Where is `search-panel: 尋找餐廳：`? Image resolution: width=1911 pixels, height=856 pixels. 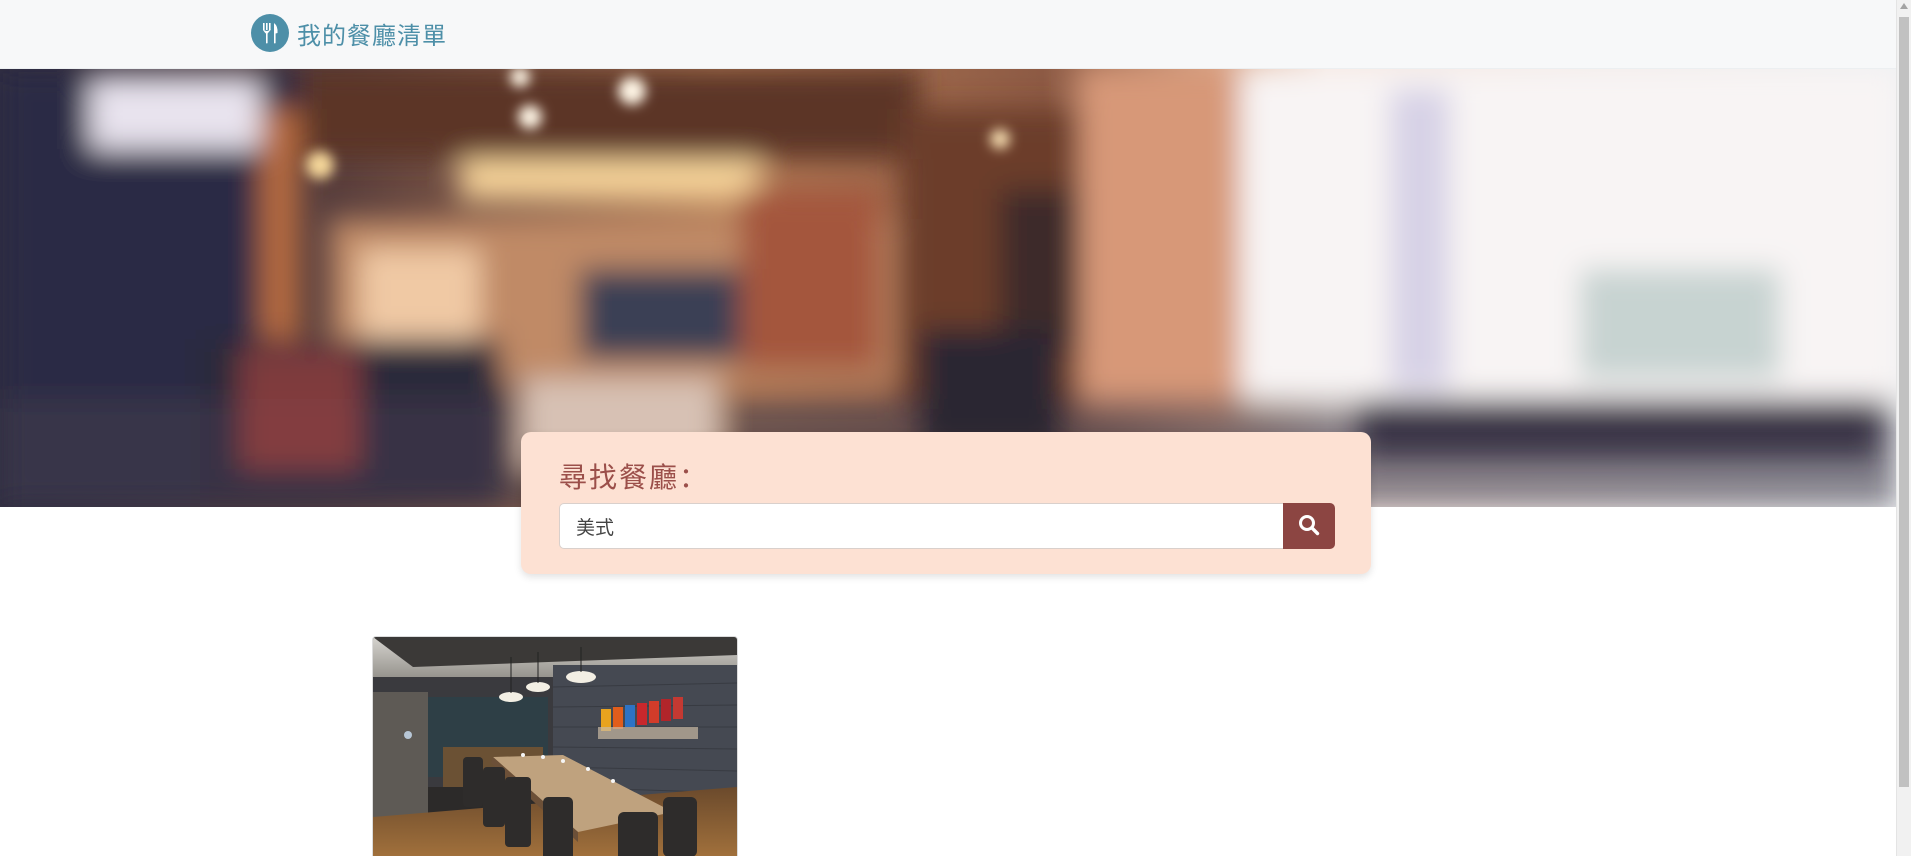 search-panel: 尋找餐廳： is located at coordinates (946, 503).